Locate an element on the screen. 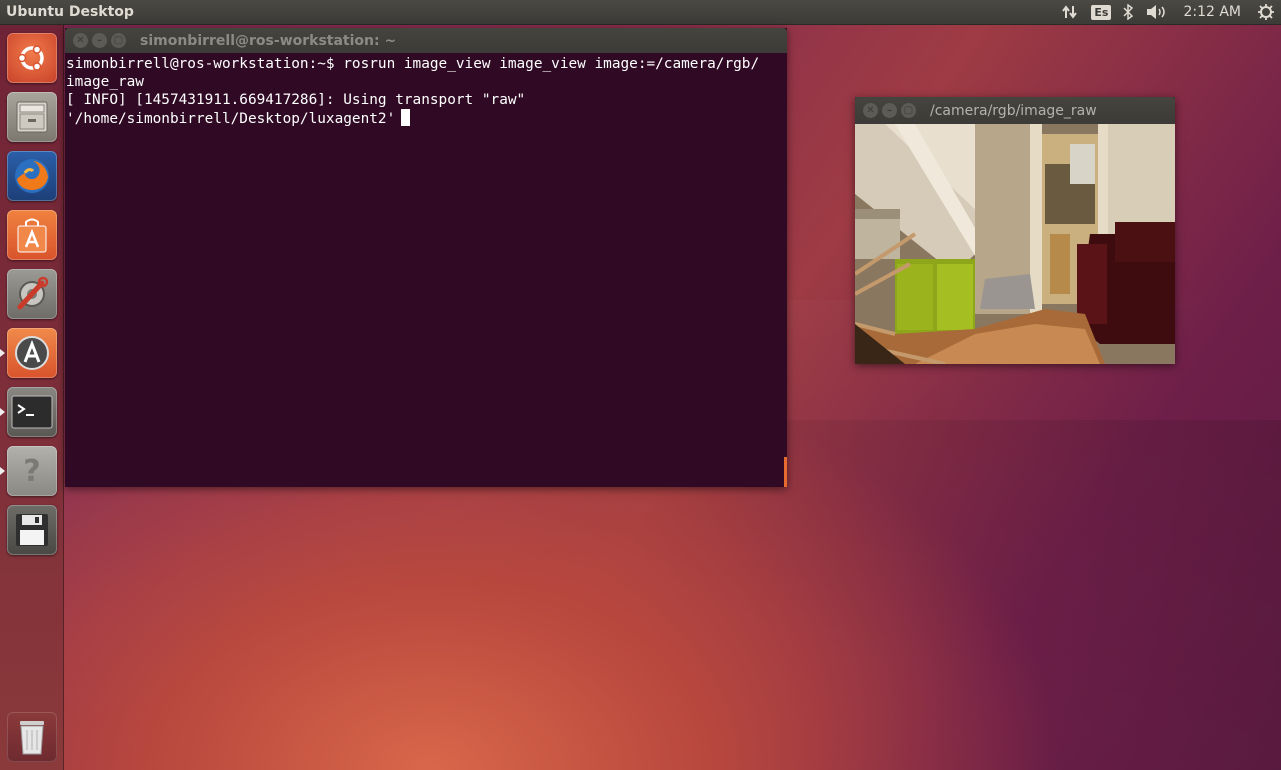 This screenshot has height=770, width=1281. indicator-area: Es 2:12 AM is located at coordinates (1168, 12).